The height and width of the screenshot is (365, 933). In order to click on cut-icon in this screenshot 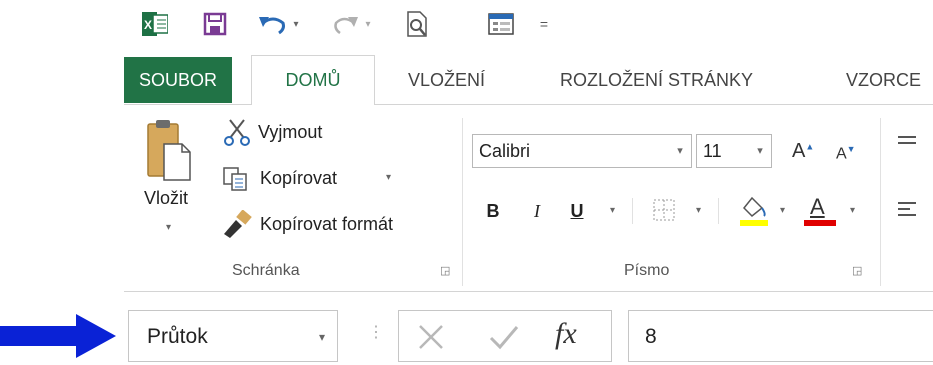, I will do `click(237, 132)`.